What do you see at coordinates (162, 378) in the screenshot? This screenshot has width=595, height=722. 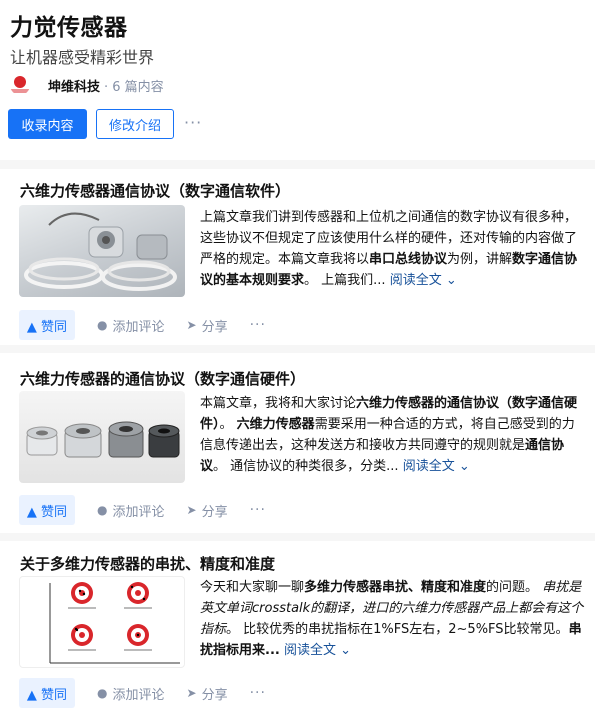 I see `article-title: 六维力传感器的通信协议（数字通信硬件）` at bounding box center [162, 378].